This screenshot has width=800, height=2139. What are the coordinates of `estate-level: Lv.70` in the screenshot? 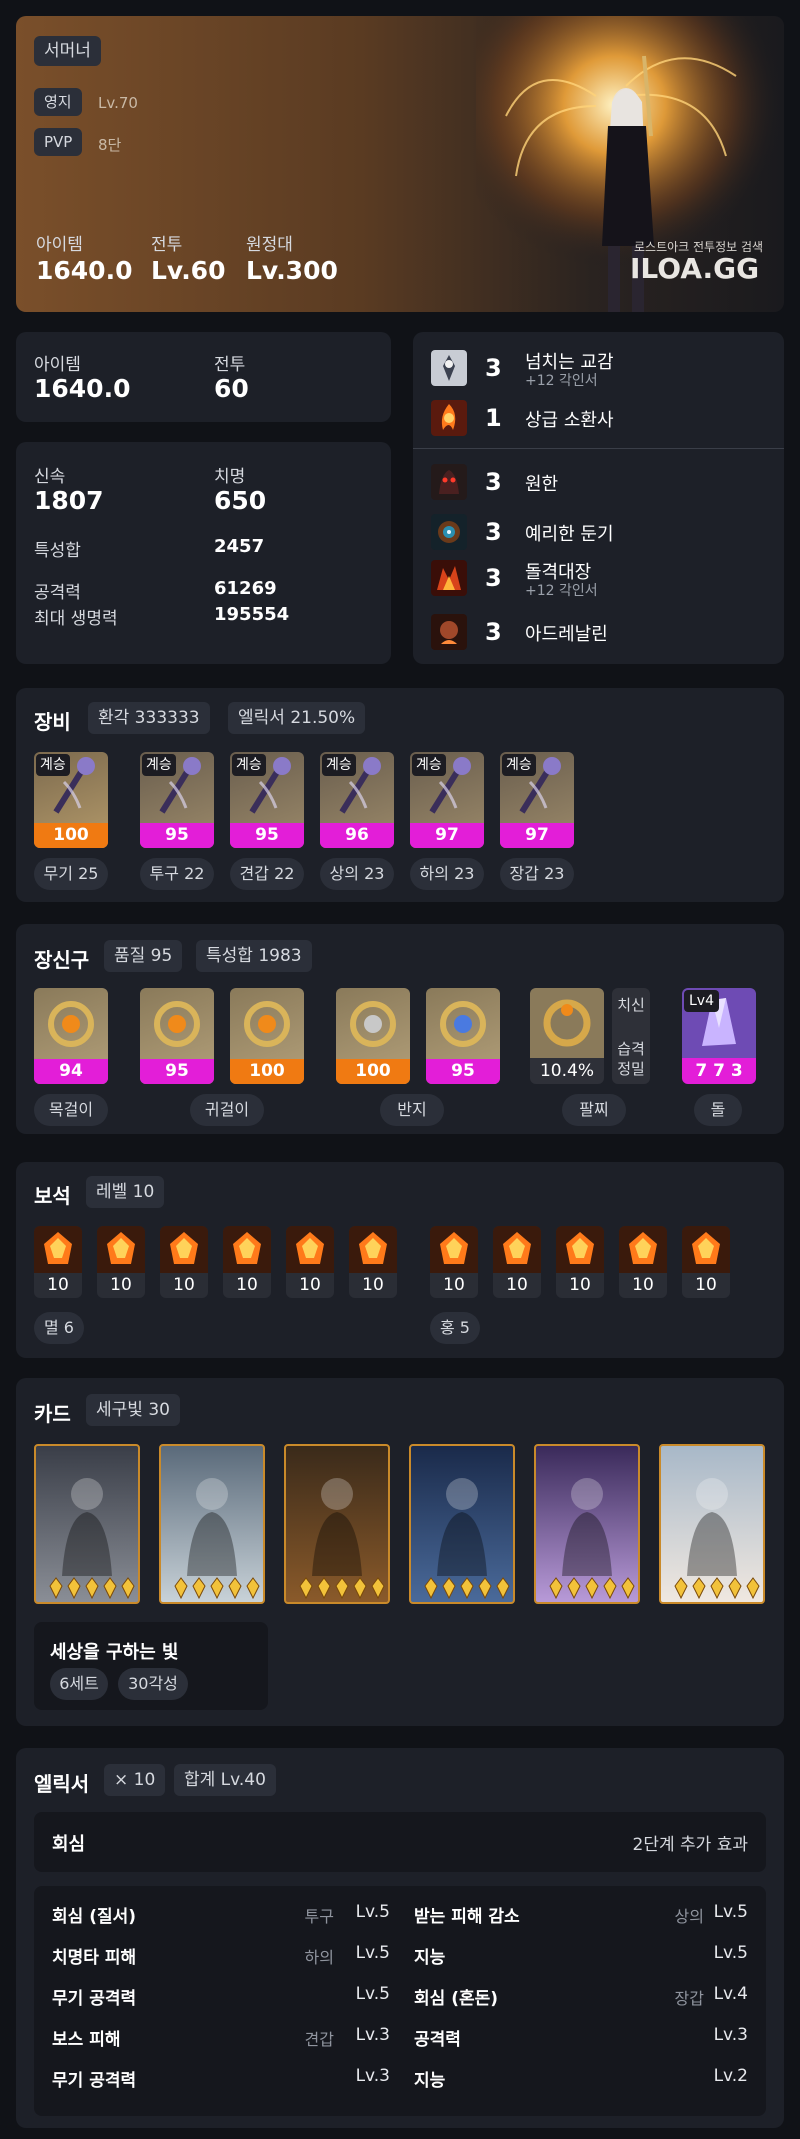 It's located at (118, 103).